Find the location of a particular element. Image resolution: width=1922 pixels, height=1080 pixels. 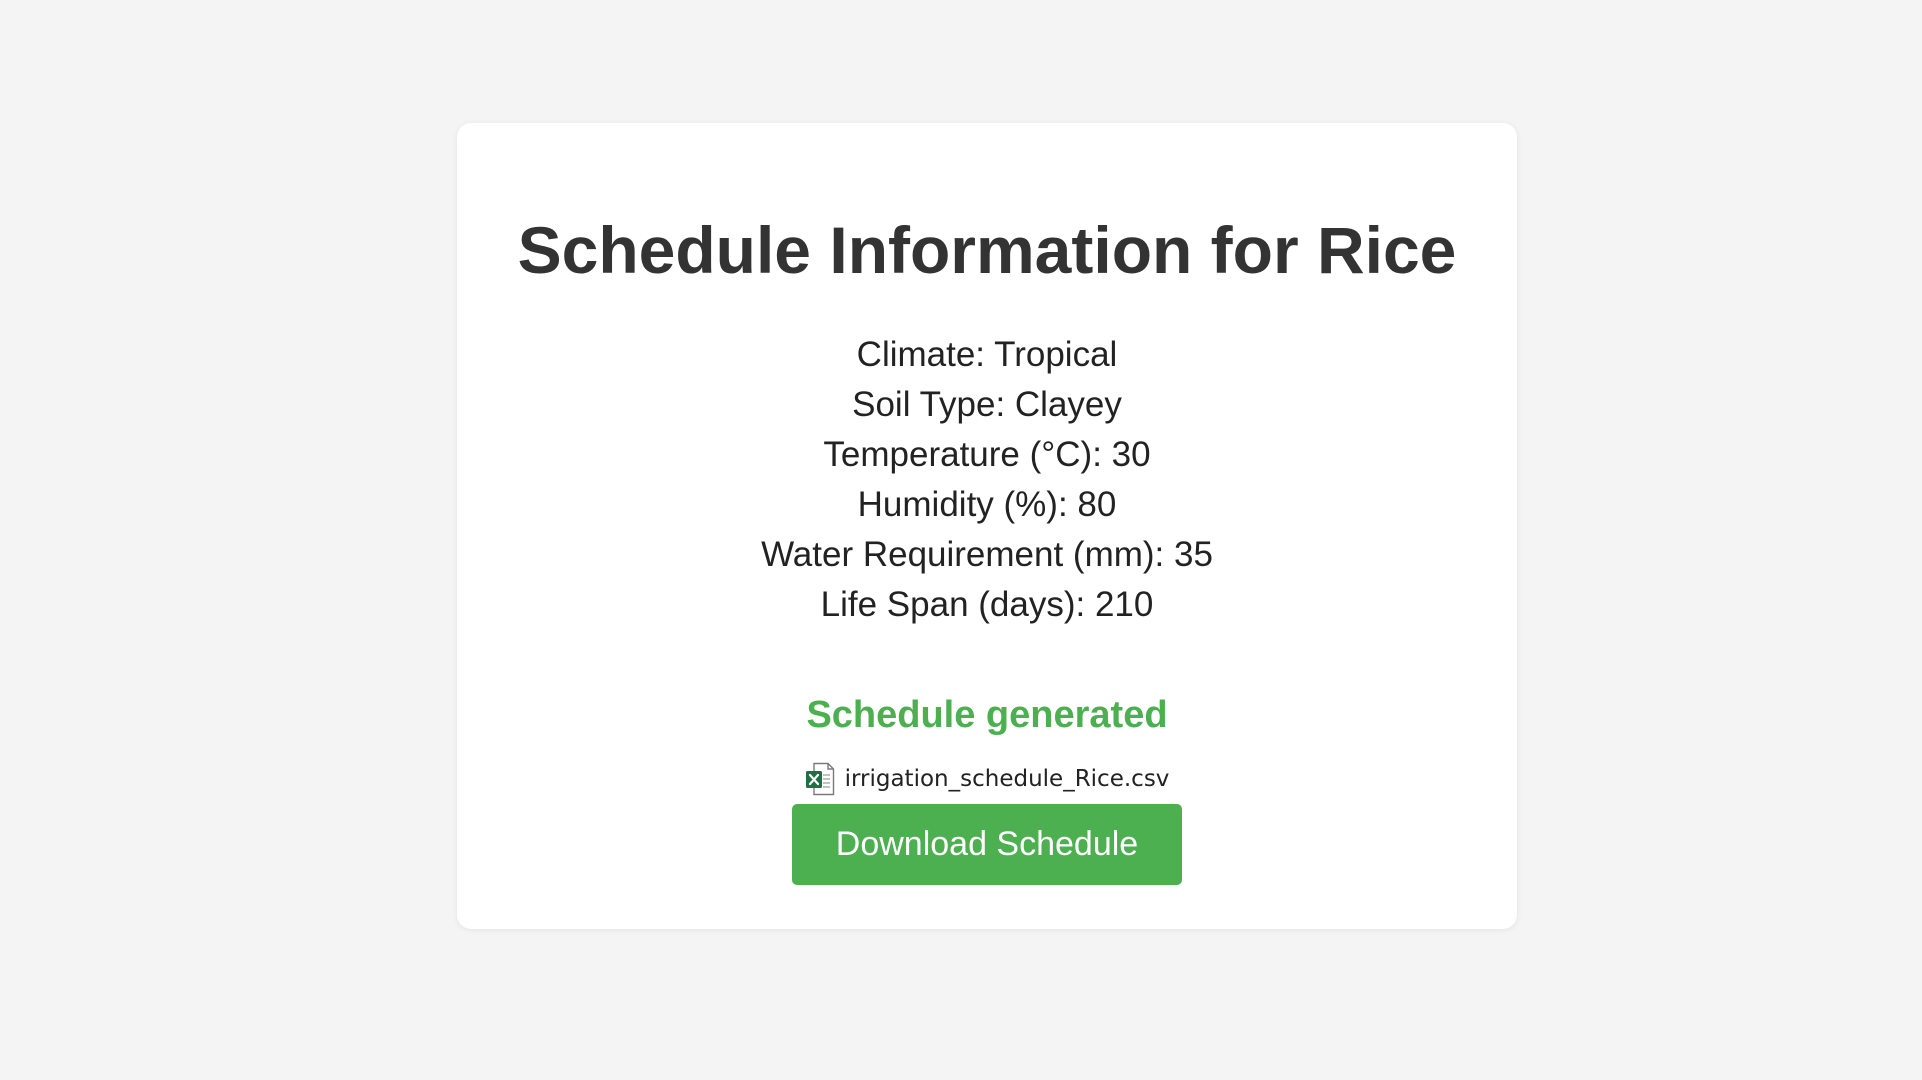

info-humidity: Humidity (%): 80 is located at coordinates (987, 504).